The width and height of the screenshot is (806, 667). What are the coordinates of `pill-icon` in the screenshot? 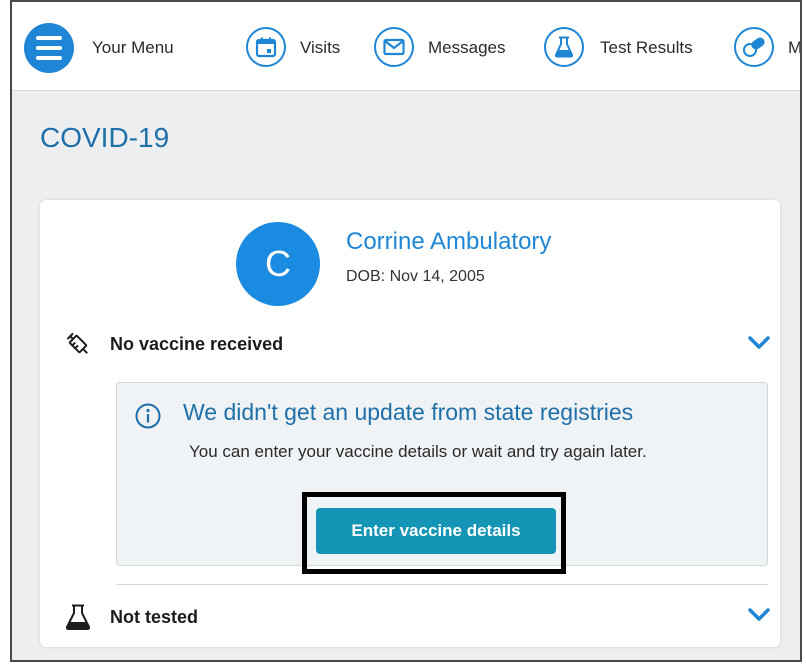 It's located at (754, 47).